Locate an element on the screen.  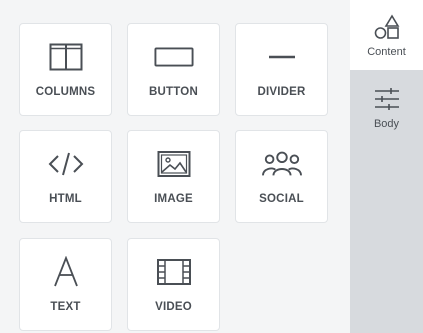
tool-divider: DIVIDER is located at coordinates (281, 69).